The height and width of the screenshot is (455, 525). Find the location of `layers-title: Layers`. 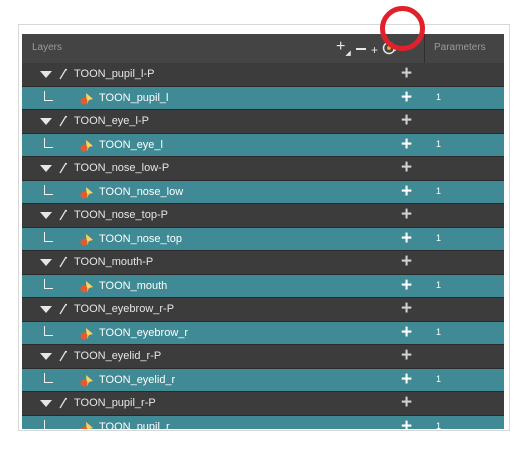

layers-title: Layers is located at coordinates (47, 47).